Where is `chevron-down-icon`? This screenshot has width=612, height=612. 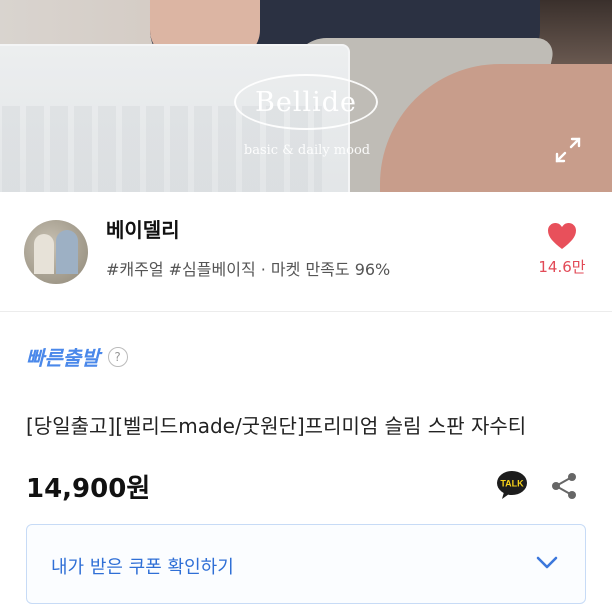
chevron-down-icon is located at coordinates (547, 562).